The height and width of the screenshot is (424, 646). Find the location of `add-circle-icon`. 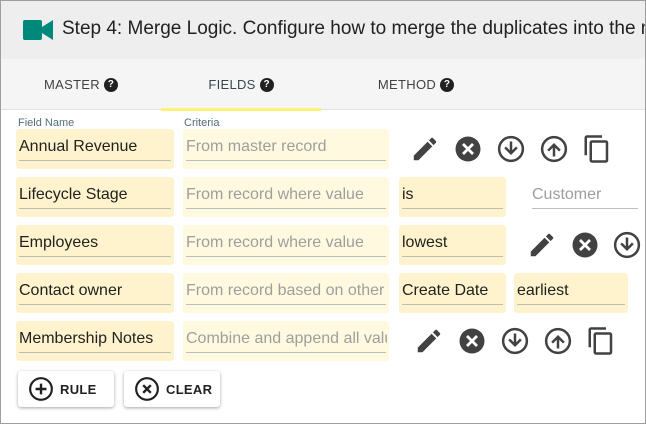

add-circle-icon is located at coordinates (41, 389).